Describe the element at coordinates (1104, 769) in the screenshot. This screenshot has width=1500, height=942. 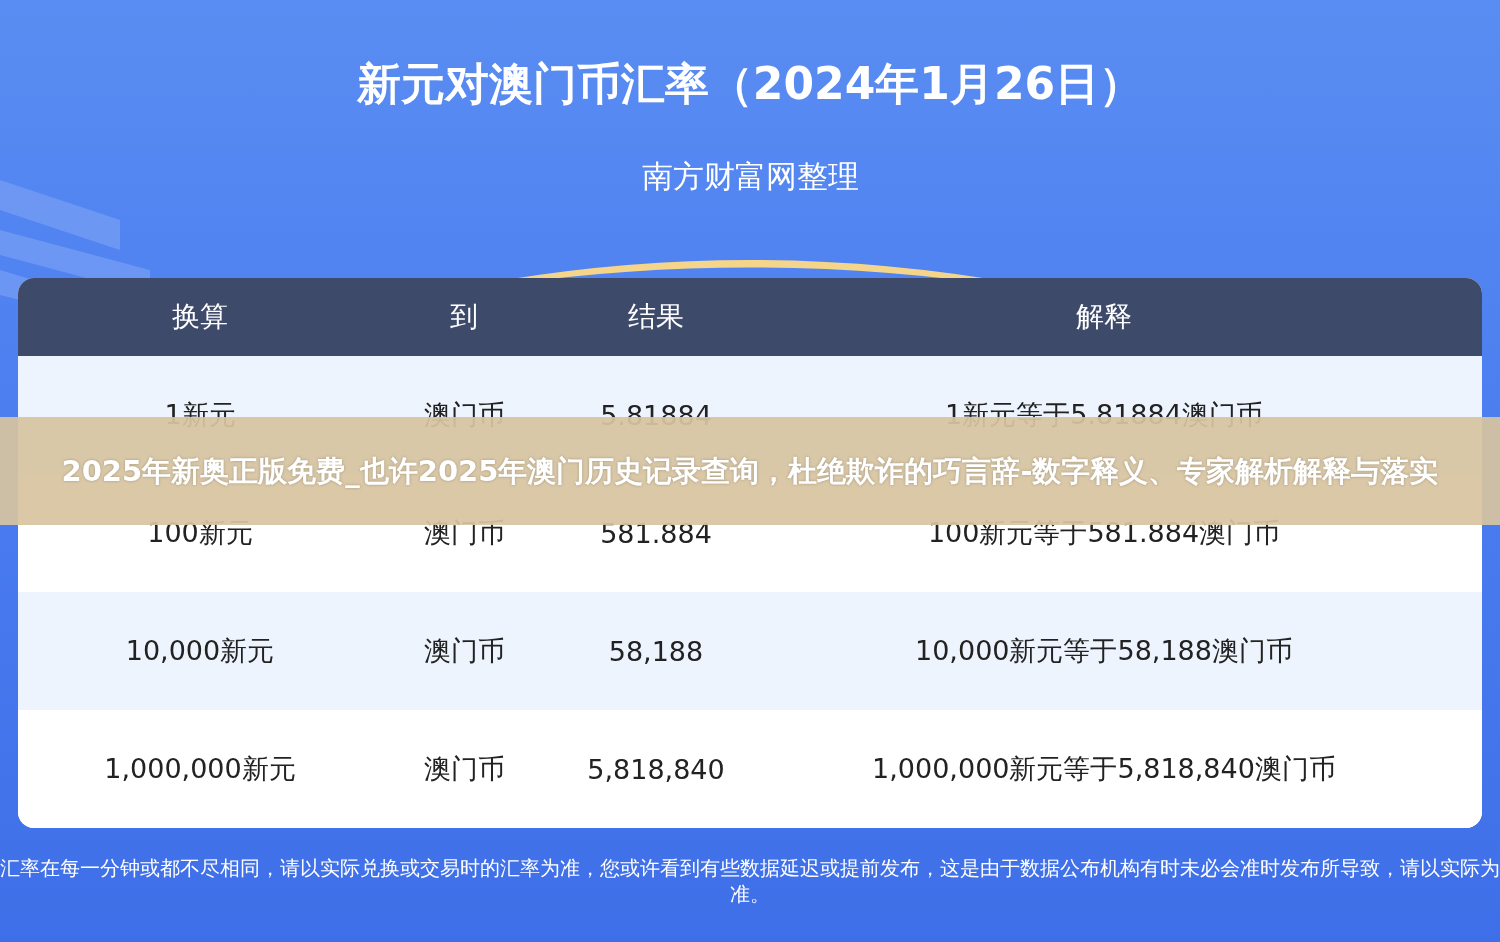
I see `table-cell-text: 1,000,000新元等于5,818,840澳门币` at that location.